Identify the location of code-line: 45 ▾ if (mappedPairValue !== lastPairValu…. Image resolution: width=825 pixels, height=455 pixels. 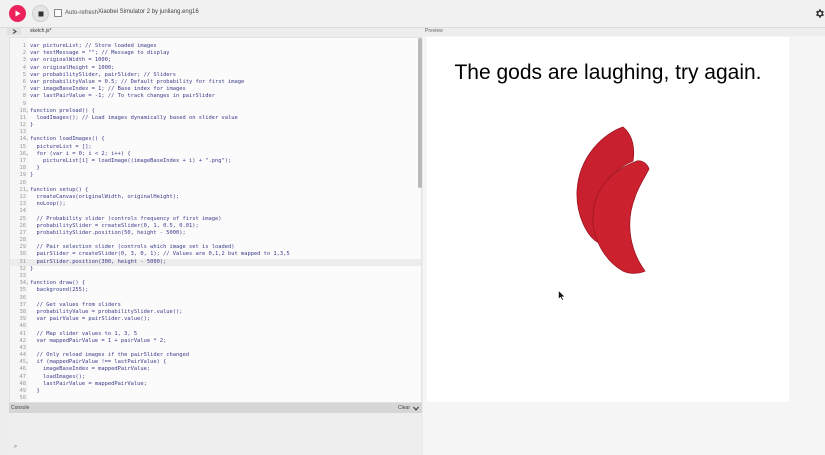
(215, 362).